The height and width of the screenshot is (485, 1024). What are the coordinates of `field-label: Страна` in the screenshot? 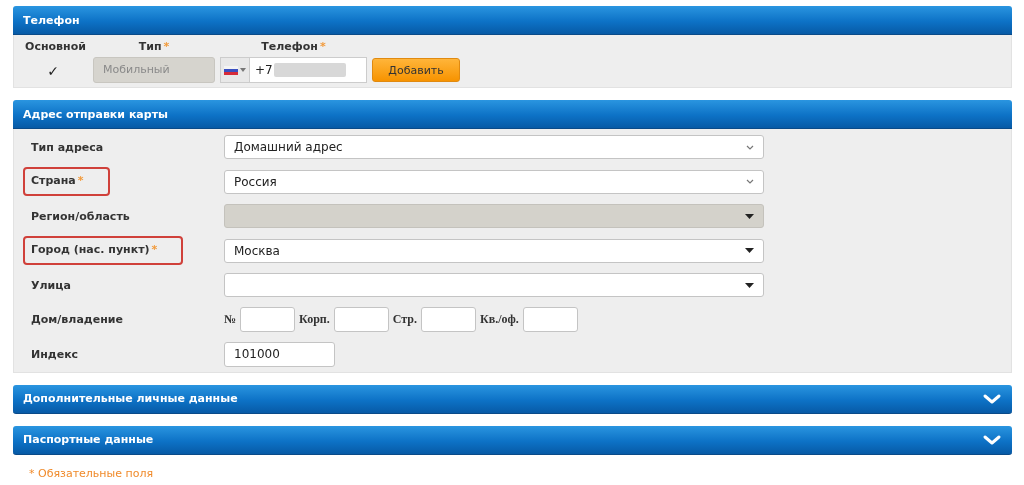 It's located at (53, 181).